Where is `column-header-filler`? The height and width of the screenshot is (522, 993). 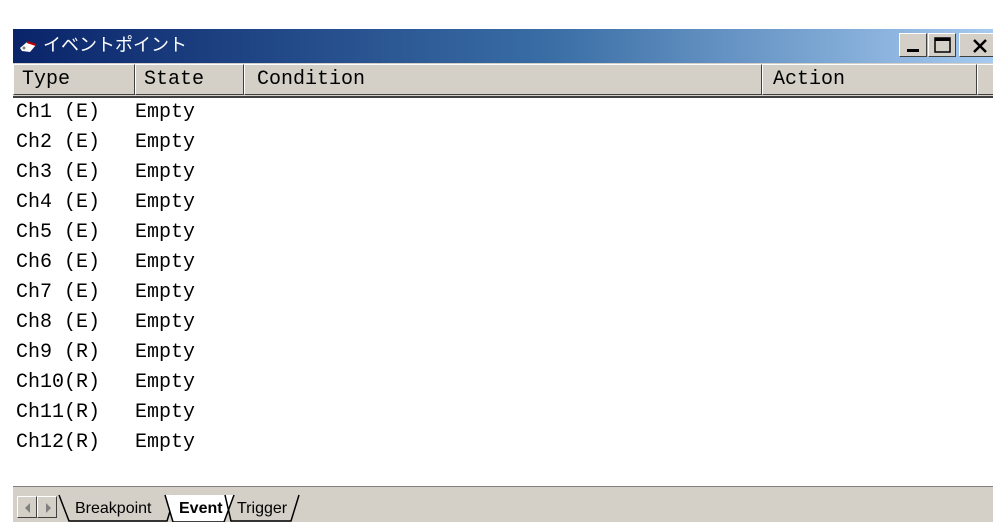 column-header-filler is located at coordinates (985, 79).